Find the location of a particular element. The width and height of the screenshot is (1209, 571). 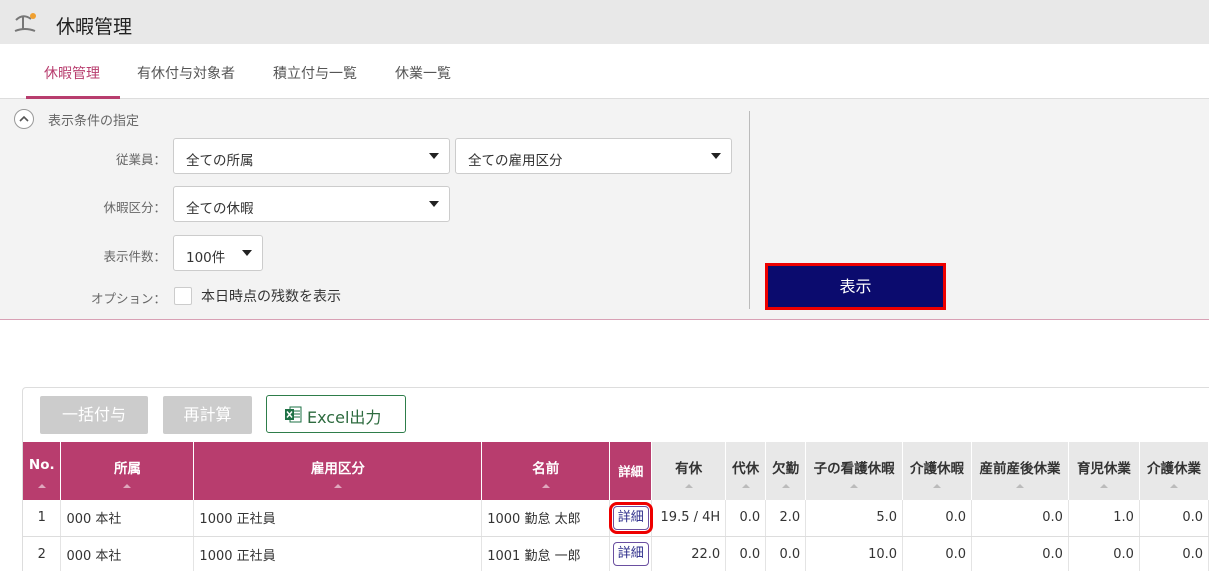

column-header-absence: 欠勤 is located at coordinates (786, 471).